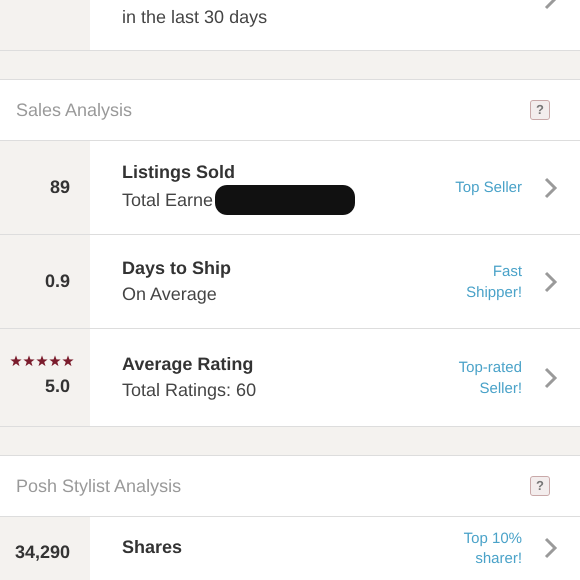 The height and width of the screenshot is (580, 580). I want to click on achievement-label: Top 10% sharer!, so click(493, 548).